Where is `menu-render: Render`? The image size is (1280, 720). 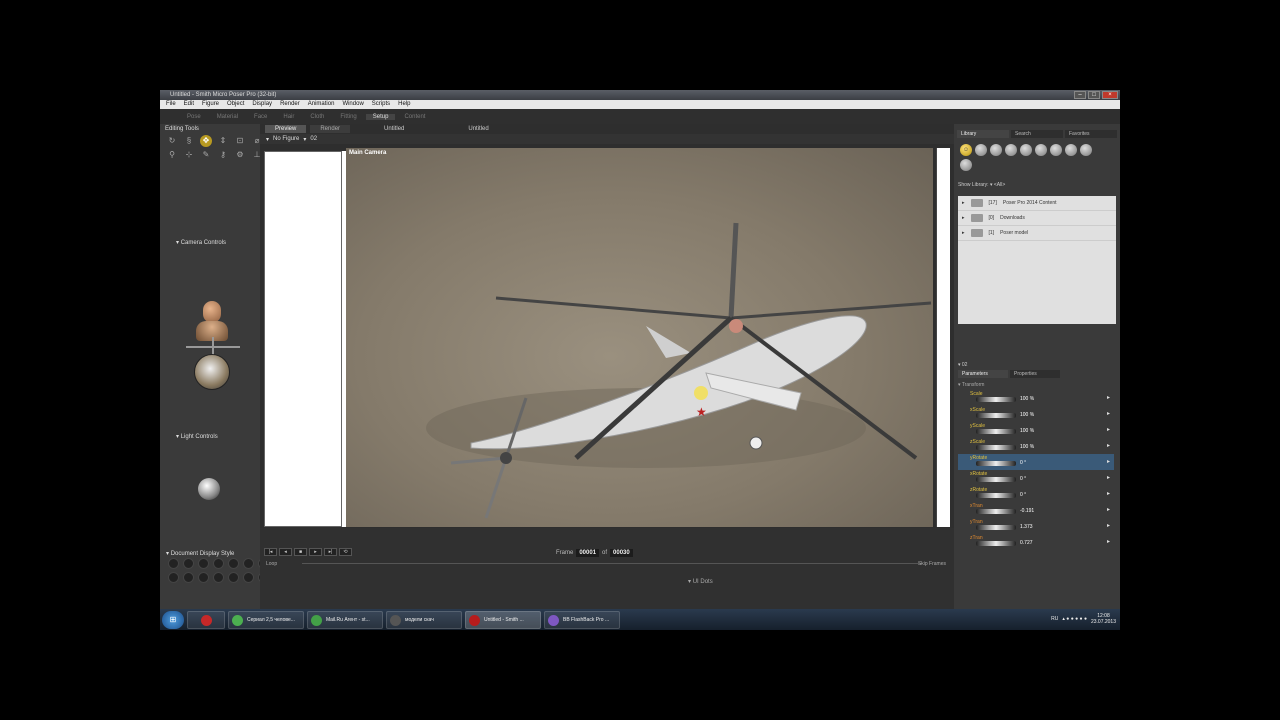
menu-render: Render is located at coordinates (290, 104).